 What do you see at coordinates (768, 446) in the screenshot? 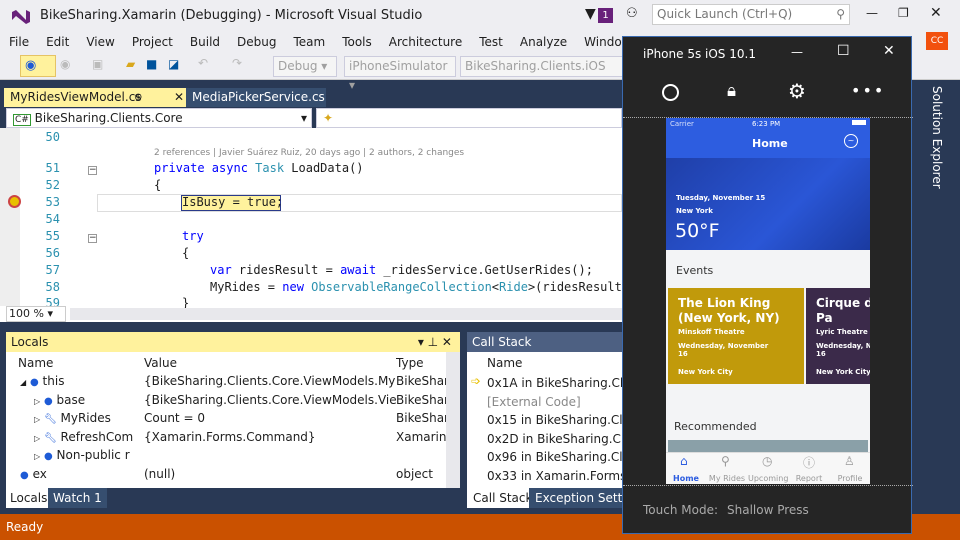
I see `recommended-image` at bounding box center [768, 446].